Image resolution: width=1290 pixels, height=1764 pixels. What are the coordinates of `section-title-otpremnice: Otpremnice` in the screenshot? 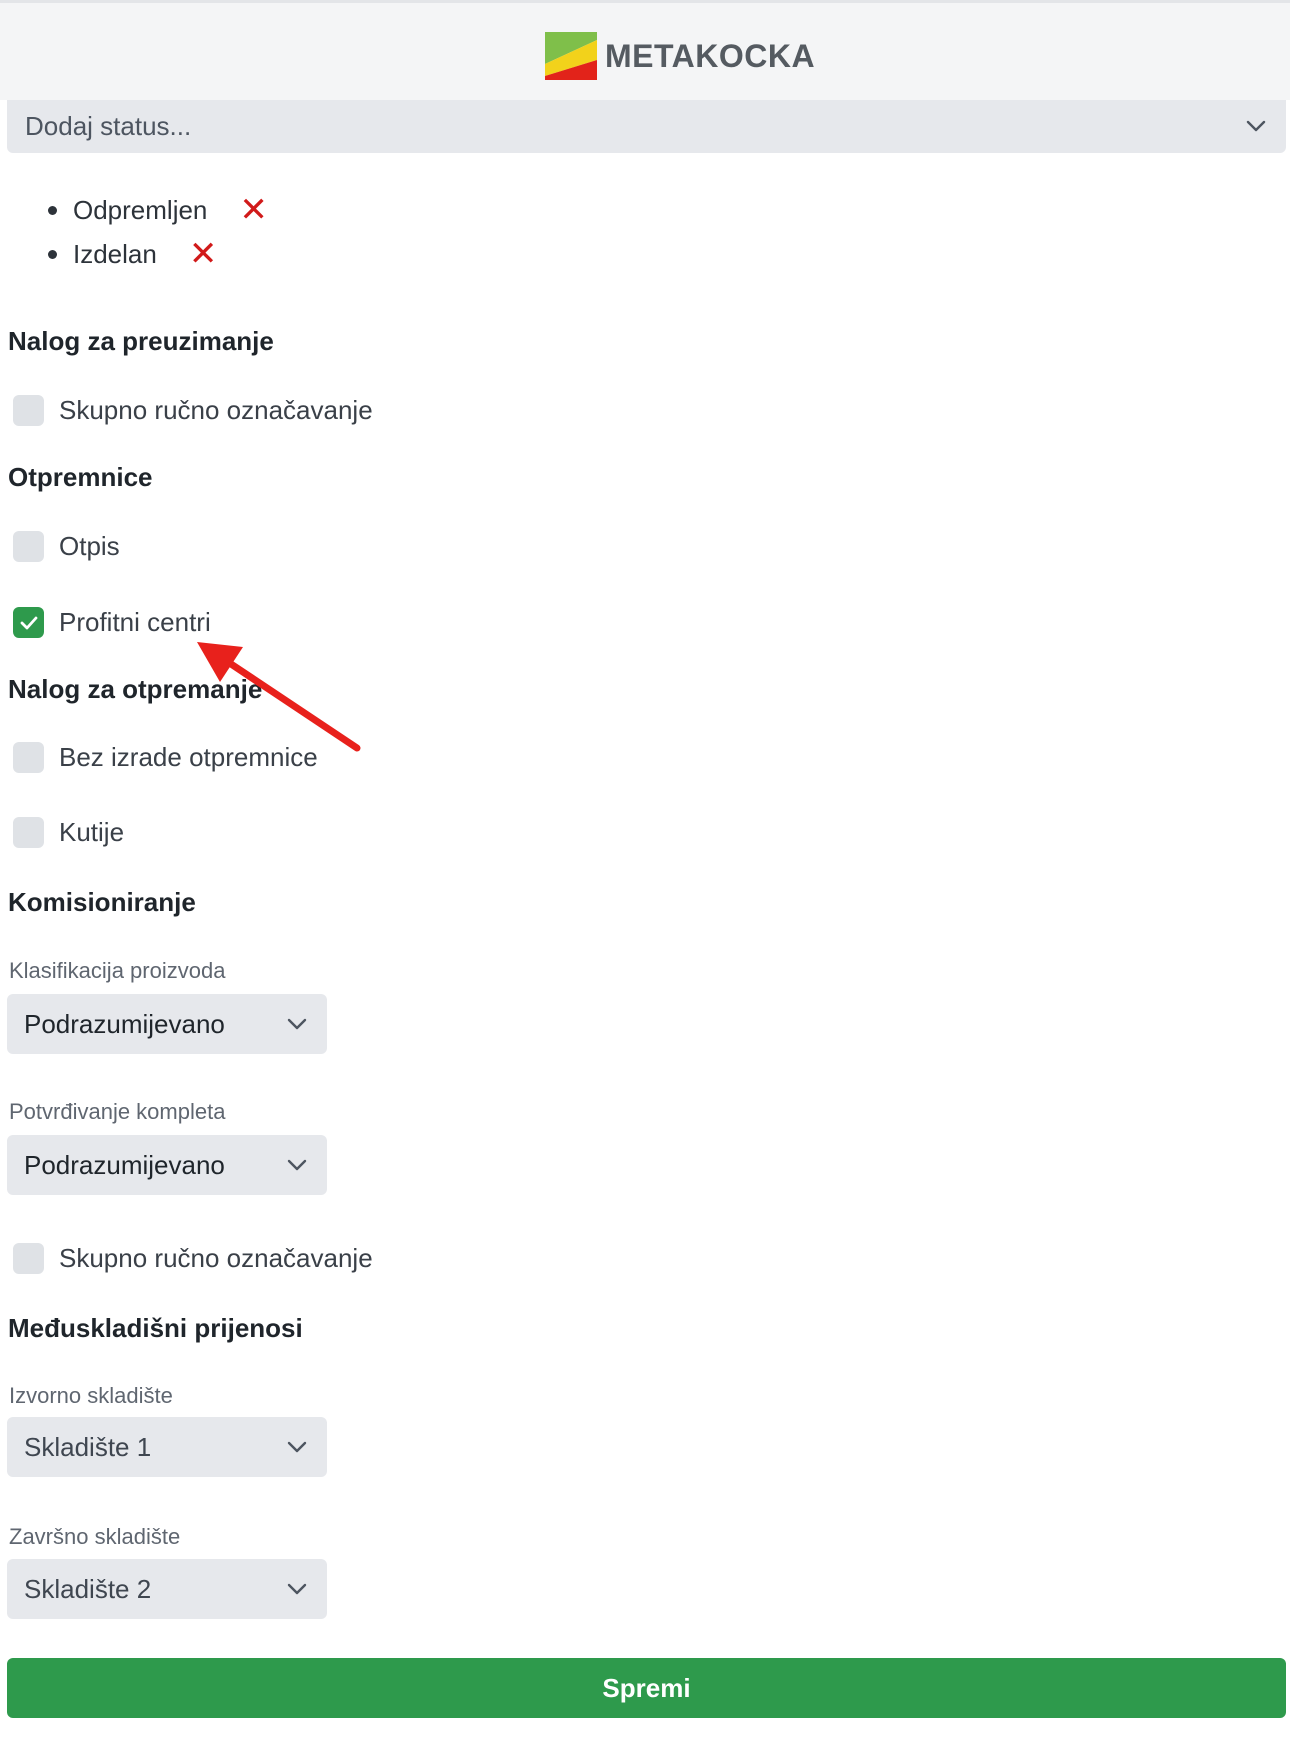 It's located at (80, 477).